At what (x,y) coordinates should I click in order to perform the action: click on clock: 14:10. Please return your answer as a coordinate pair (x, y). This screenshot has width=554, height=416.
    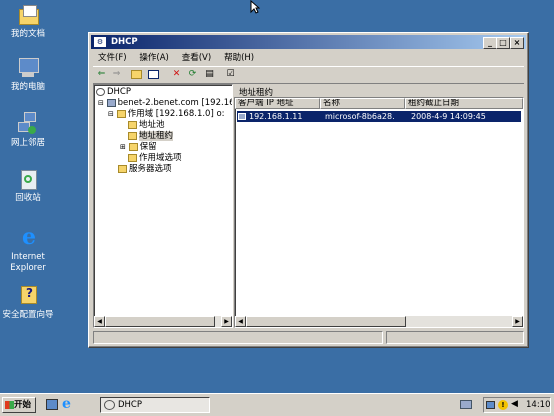
    Looking at the image, I should click on (538, 405).